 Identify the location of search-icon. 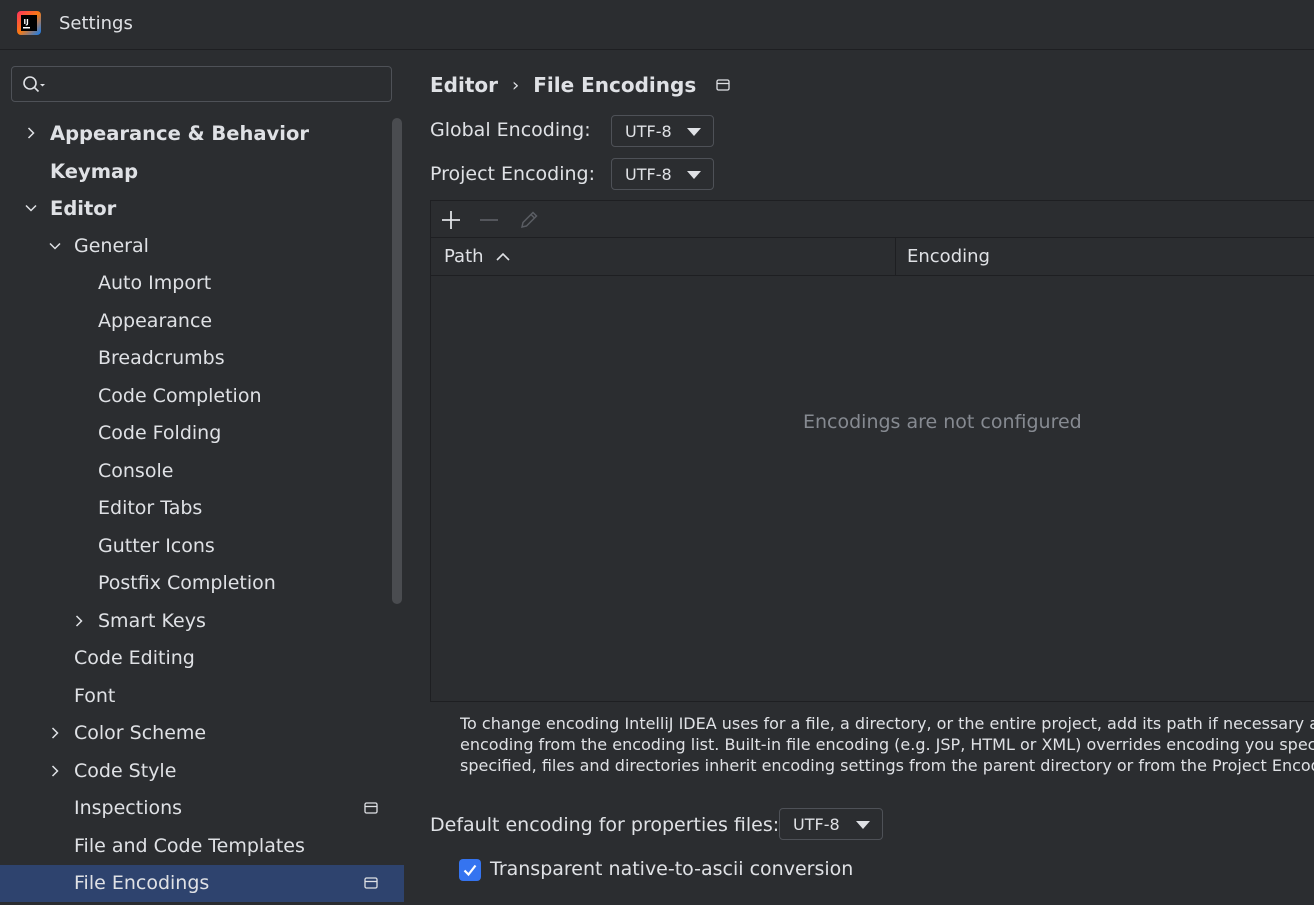
(34, 85).